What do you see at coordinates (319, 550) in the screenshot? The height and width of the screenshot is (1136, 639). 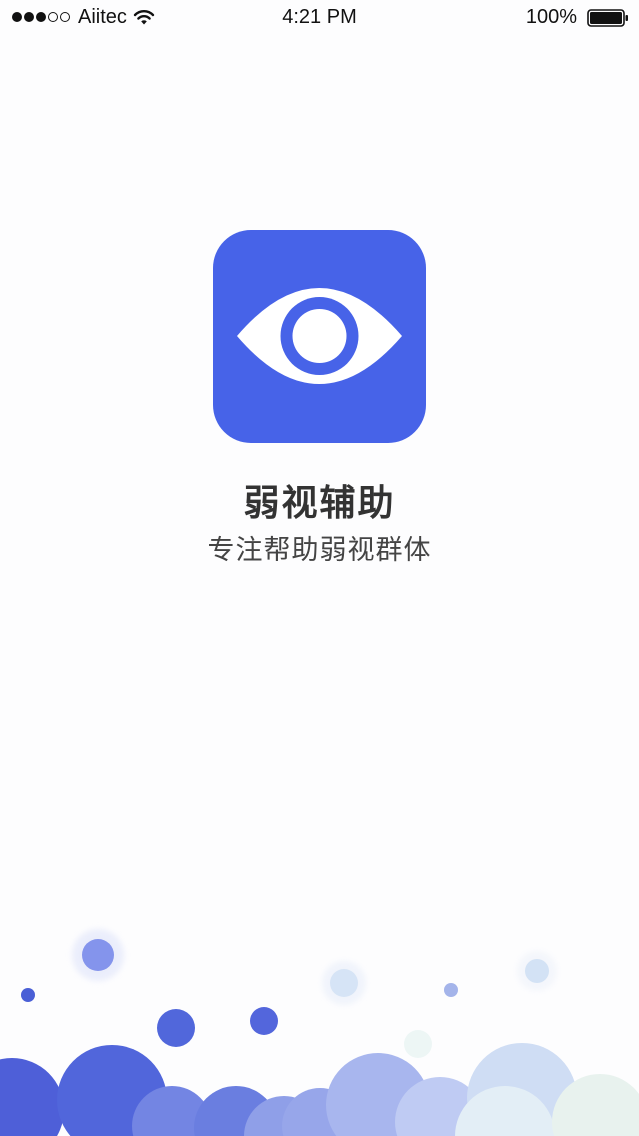 I see `app-slogan: 专注帮助弱视群体` at bounding box center [319, 550].